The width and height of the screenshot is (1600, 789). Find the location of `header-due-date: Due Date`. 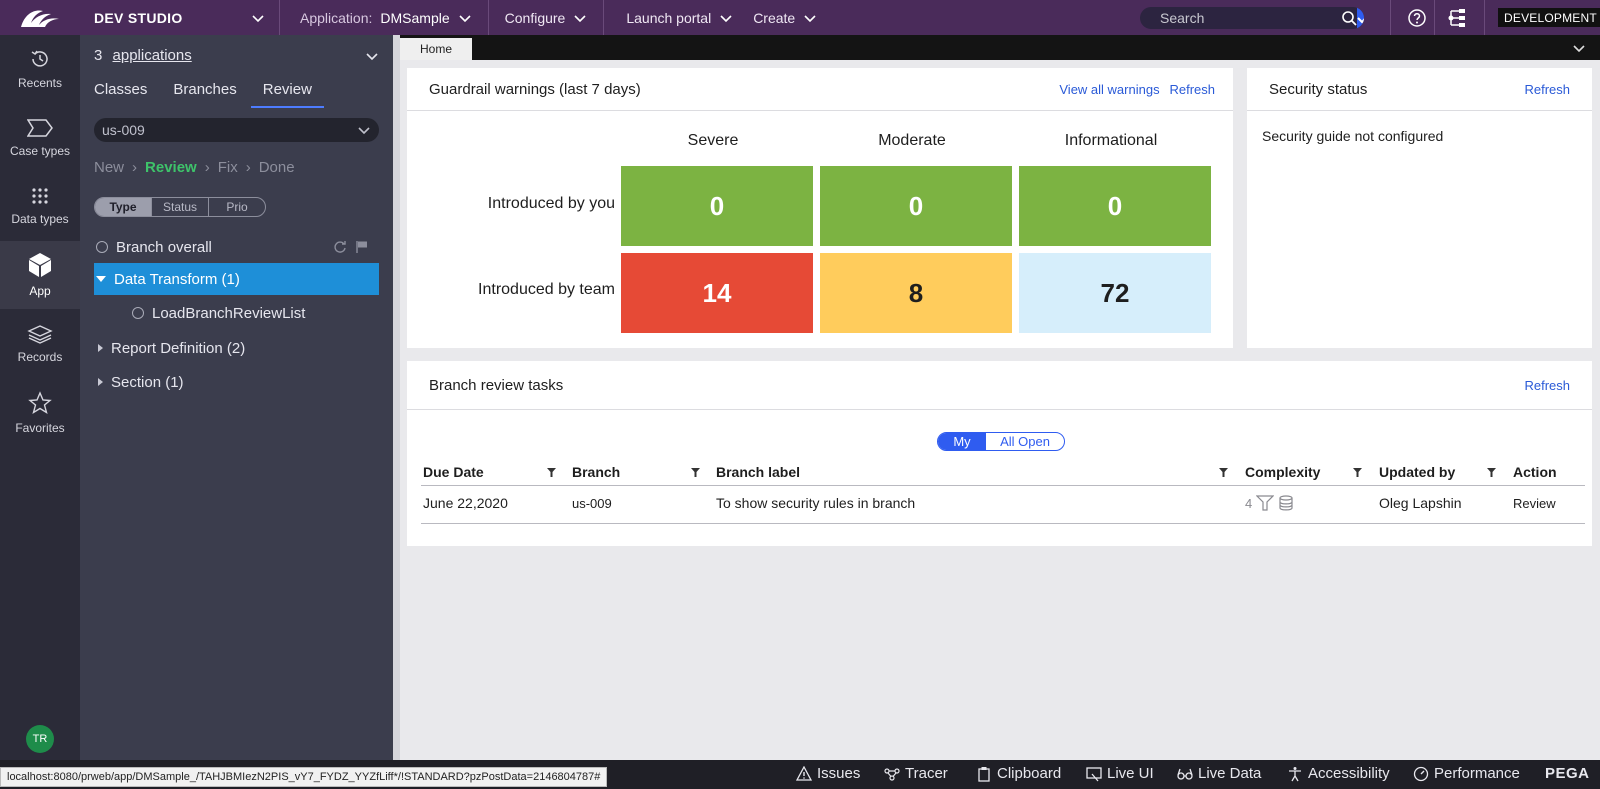

header-due-date: Due Date is located at coordinates (453, 472).